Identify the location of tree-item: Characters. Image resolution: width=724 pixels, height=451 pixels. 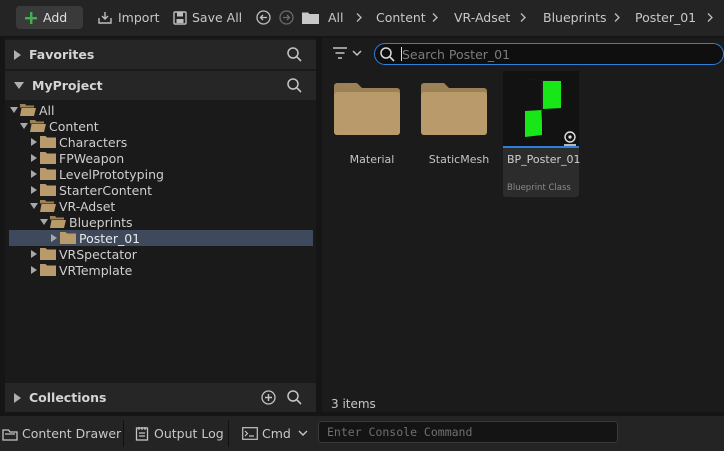
(161, 142).